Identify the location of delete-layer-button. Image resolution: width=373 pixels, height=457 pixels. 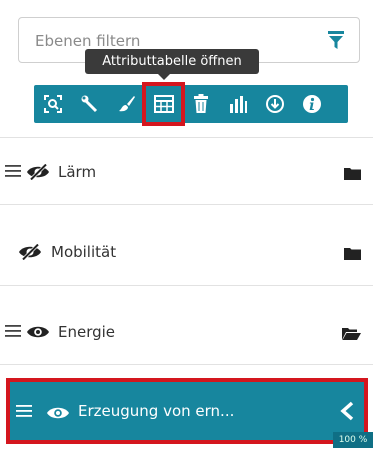
(200, 104).